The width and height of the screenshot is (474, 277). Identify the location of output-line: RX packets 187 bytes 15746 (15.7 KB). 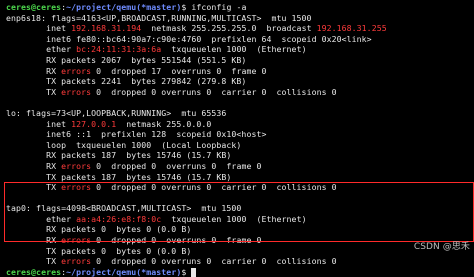
(119, 155).